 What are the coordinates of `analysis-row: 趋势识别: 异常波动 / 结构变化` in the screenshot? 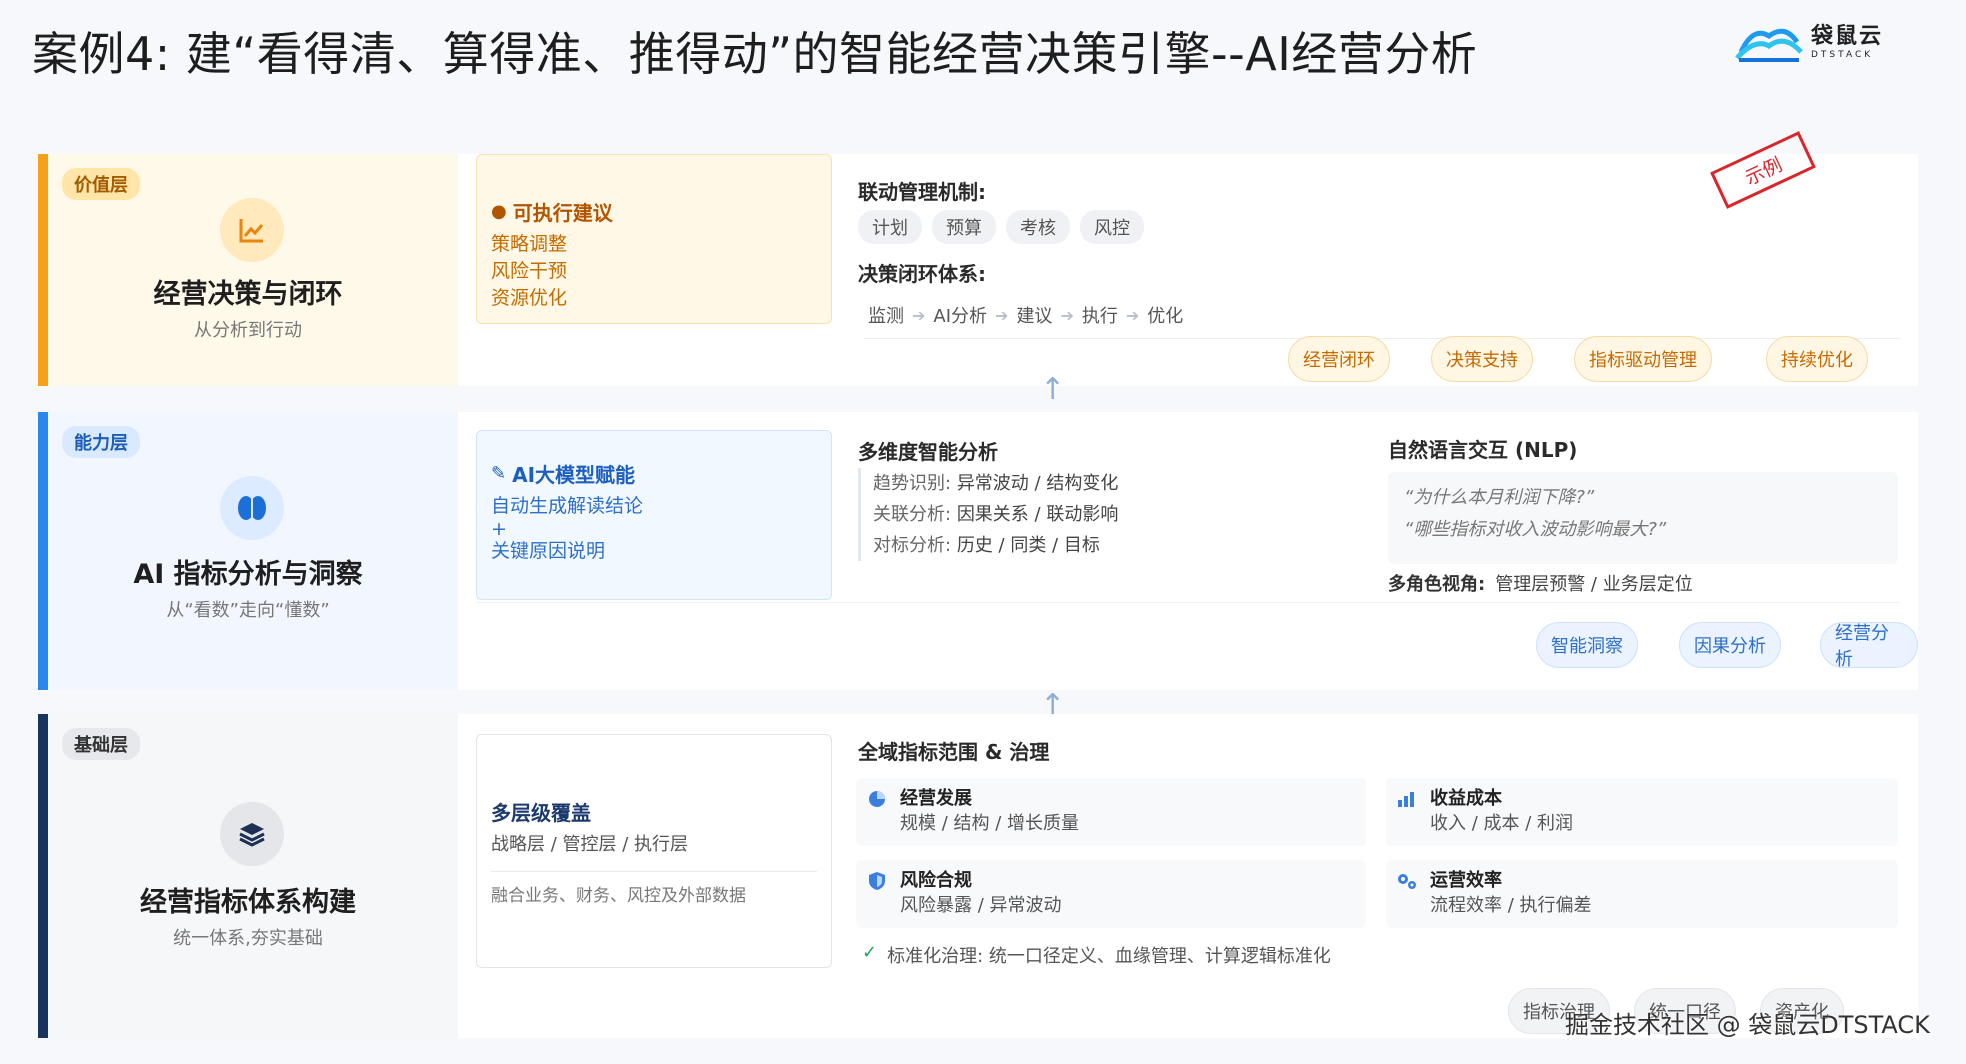 It's located at (995, 483).